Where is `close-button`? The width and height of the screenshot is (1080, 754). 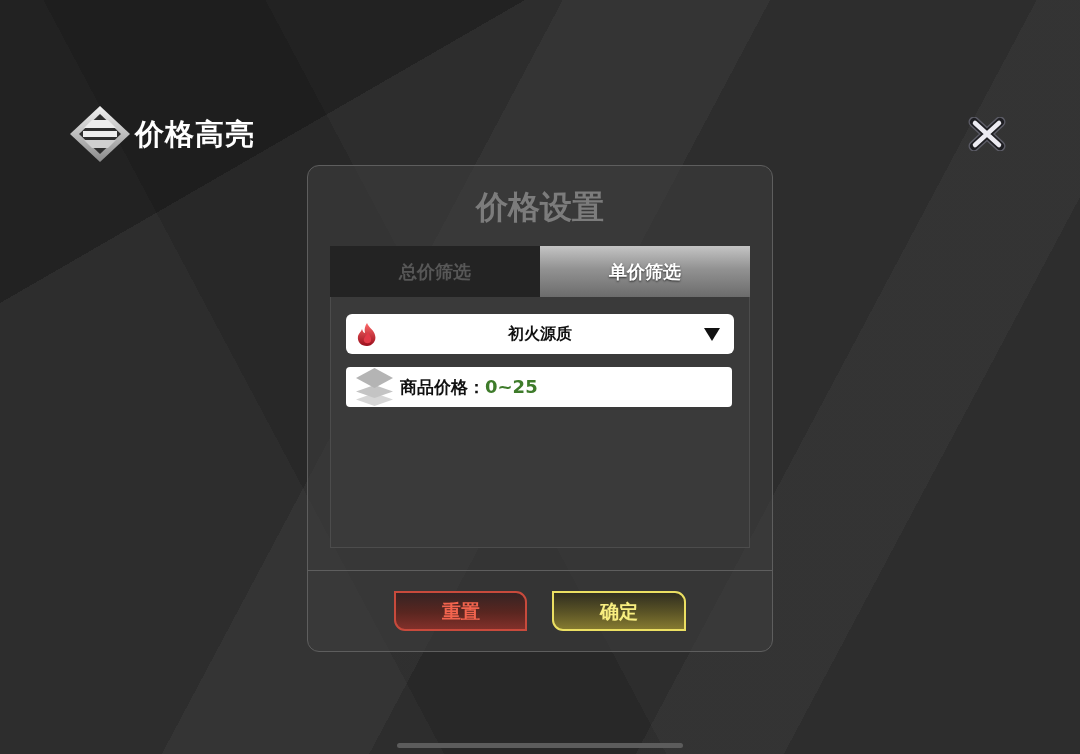 close-button is located at coordinates (987, 134).